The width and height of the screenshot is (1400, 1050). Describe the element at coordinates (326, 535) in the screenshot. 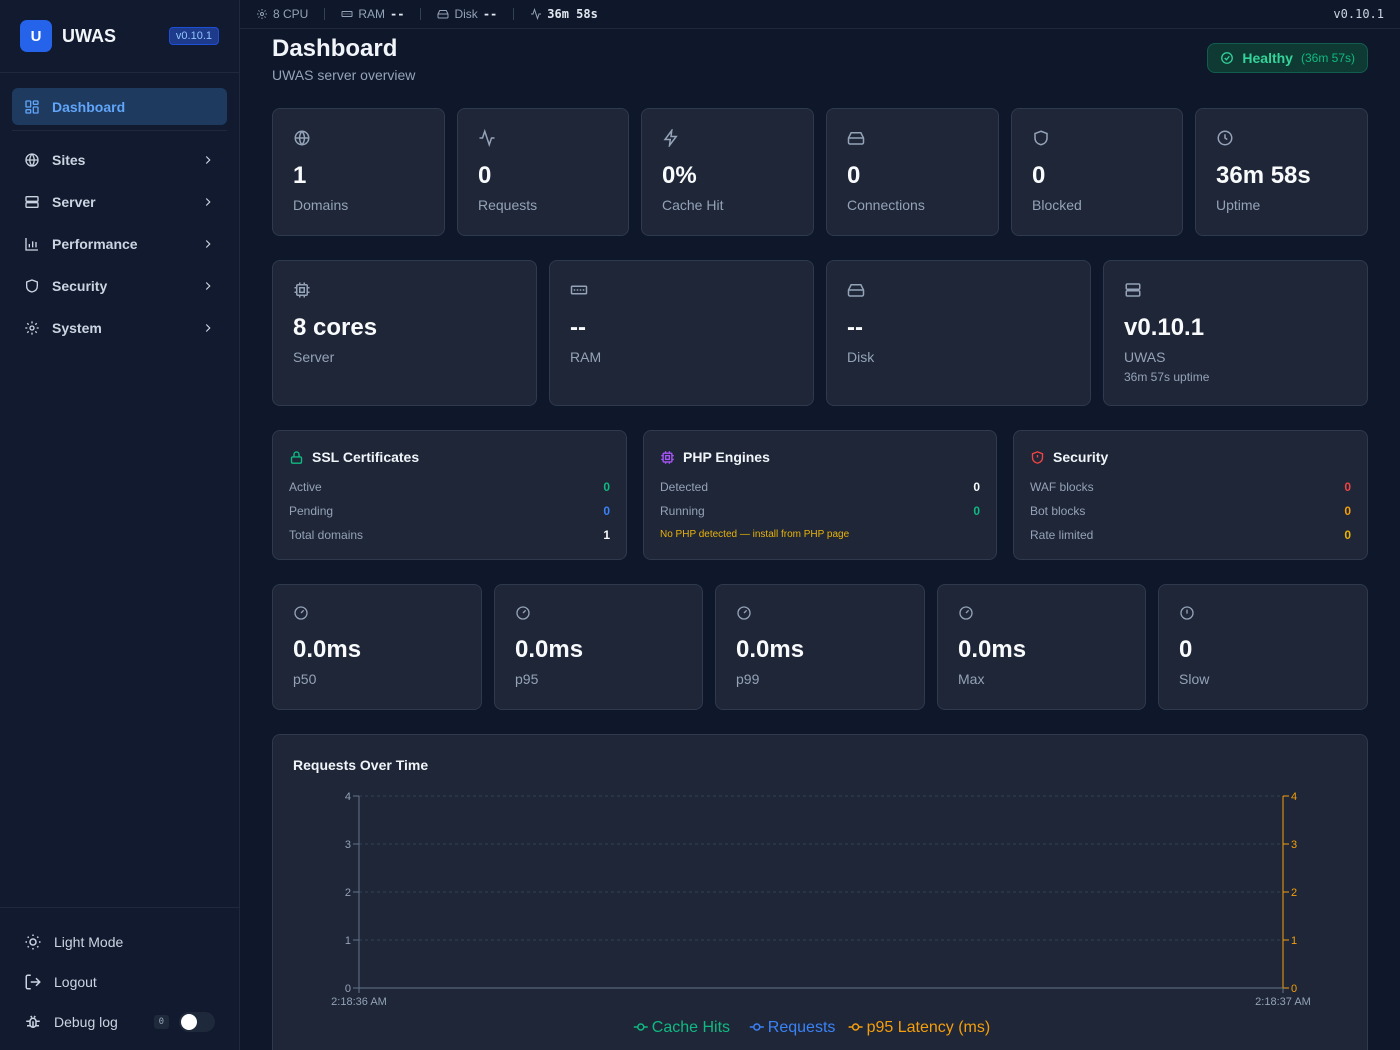

I see `row-label: Total domains` at that location.